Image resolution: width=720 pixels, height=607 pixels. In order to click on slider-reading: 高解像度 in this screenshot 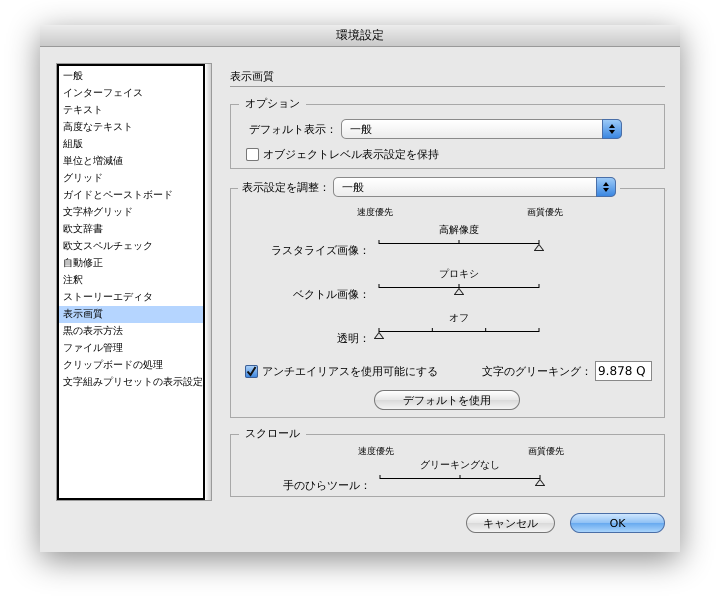, I will do `click(459, 230)`.